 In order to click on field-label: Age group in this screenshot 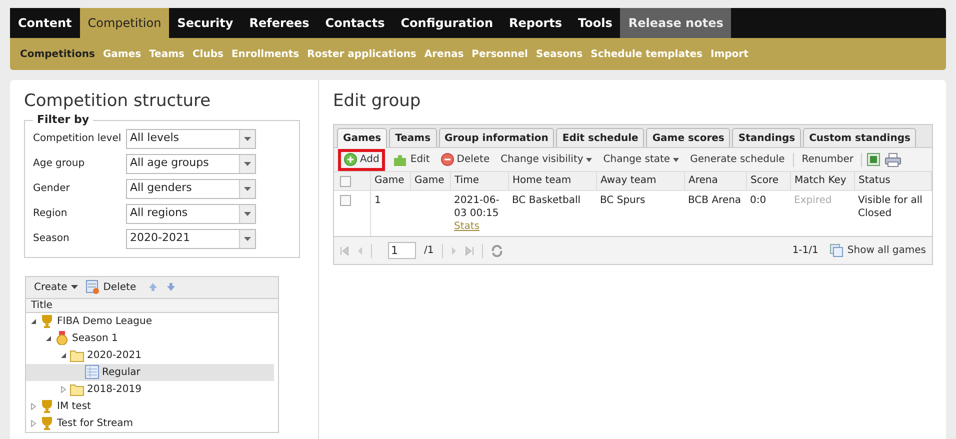, I will do `click(59, 164)`.